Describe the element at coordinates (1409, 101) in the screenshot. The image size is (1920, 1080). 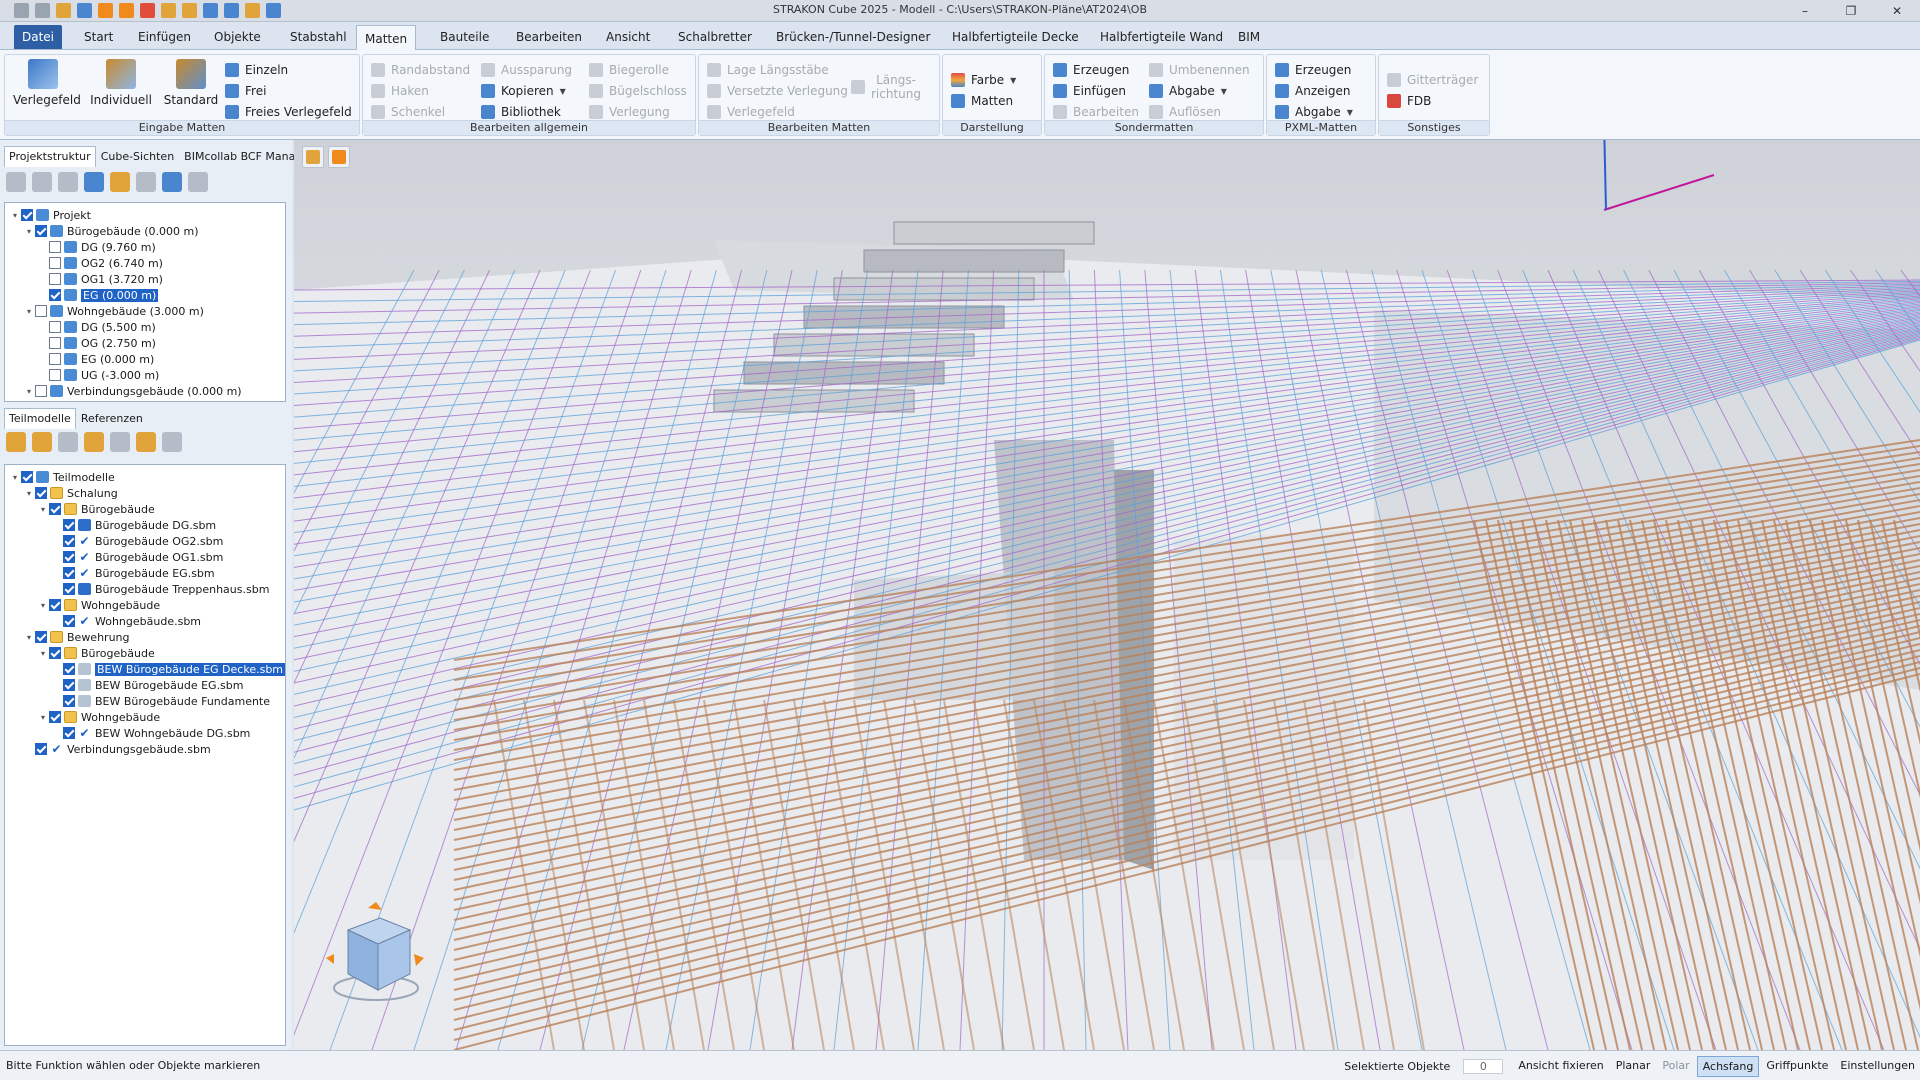
I see `fdb-button: FDB` at that location.